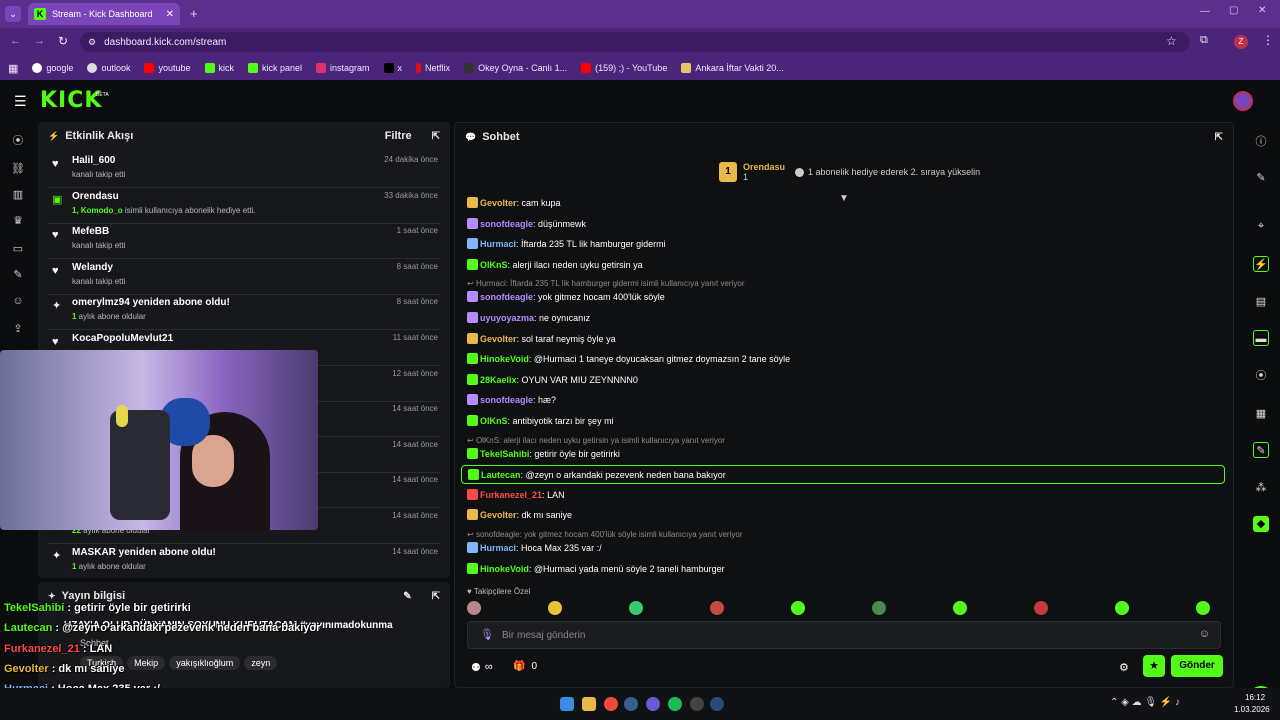 This screenshot has height=720, width=1280. Describe the element at coordinates (1262, 10) in the screenshot. I see `close-window-icon: ✕` at that location.